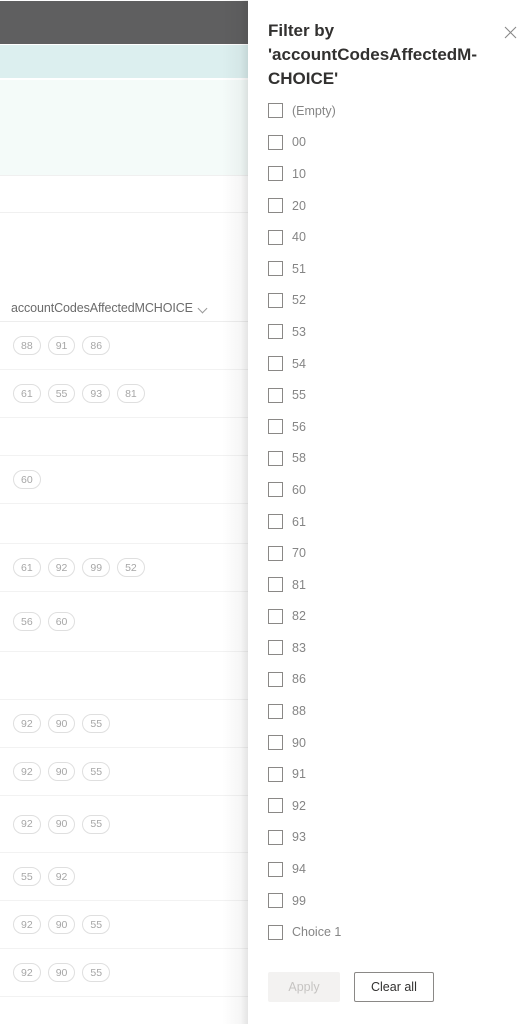 The height and width of the screenshot is (1024, 532). What do you see at coordinates (390, 869) in the screenshot?
I see `filter-option-94: 94` at bounding box center [390, 869].